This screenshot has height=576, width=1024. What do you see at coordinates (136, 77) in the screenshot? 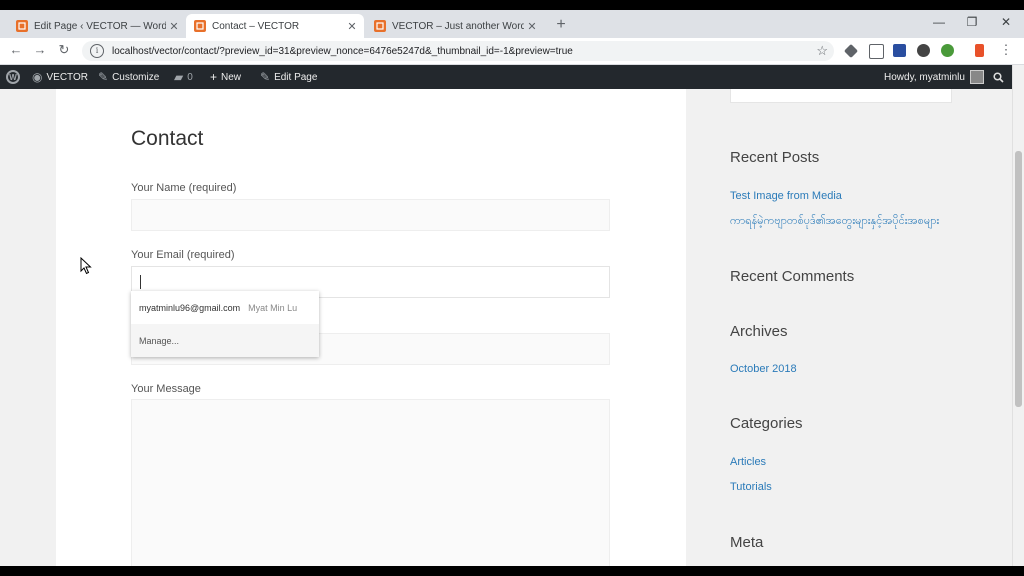
I see `customize-label: Customize` at bounding box center [136, 77].